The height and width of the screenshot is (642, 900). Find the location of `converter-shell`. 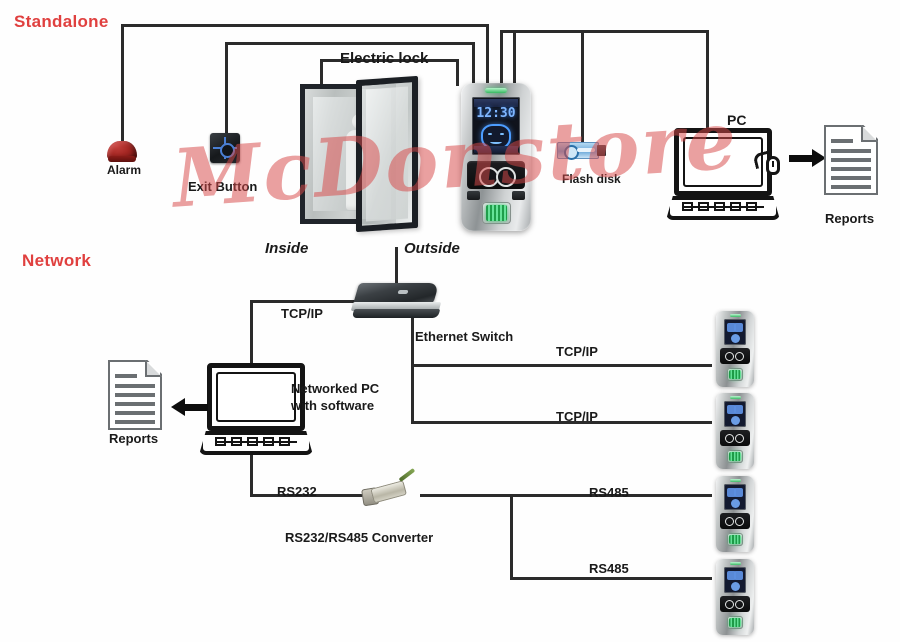

converter-shell is located at coordinates (389, 492).